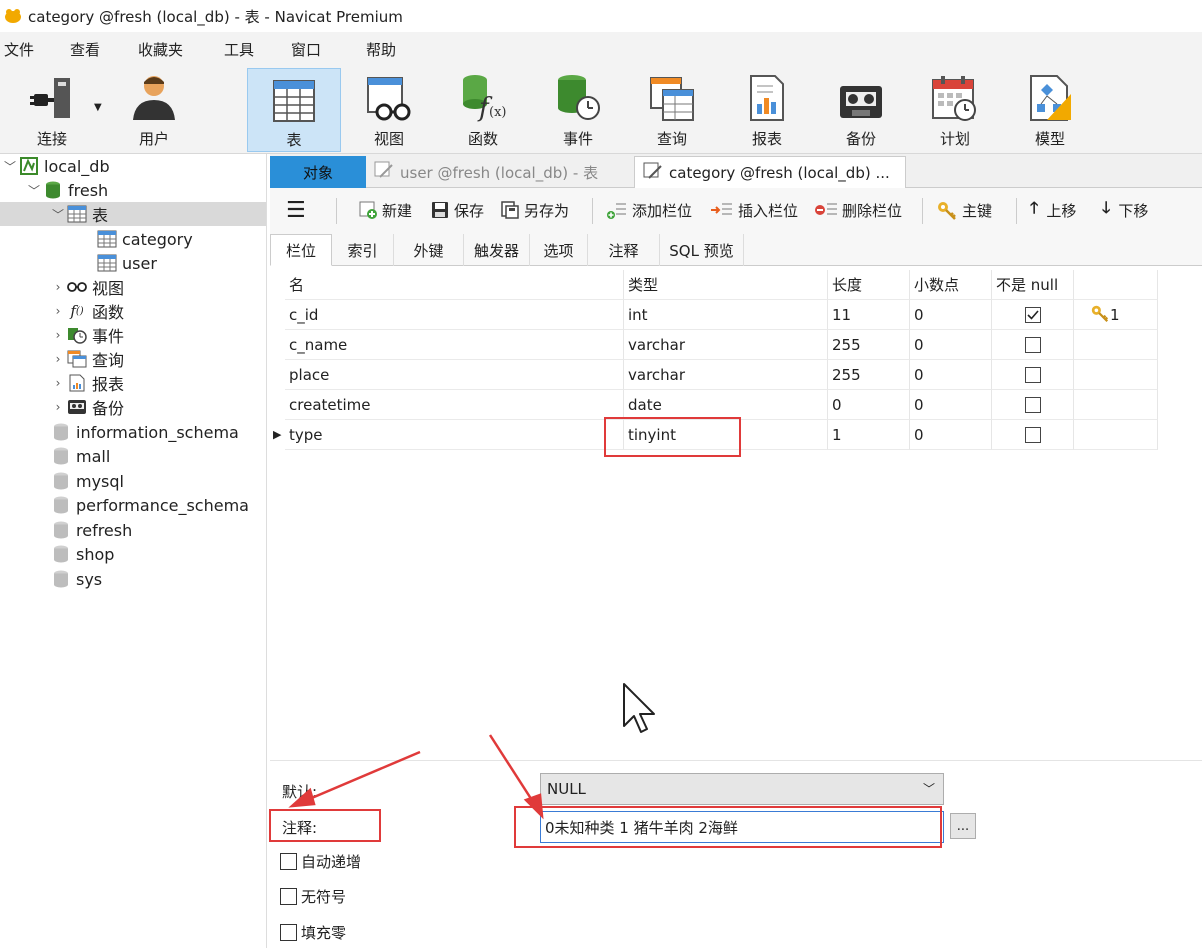 The image size is (1202, 948). Describe the element at coordinates (320, 861) in the screenshot. I see `auto-increment-checkbox: 自动递增` at that location.